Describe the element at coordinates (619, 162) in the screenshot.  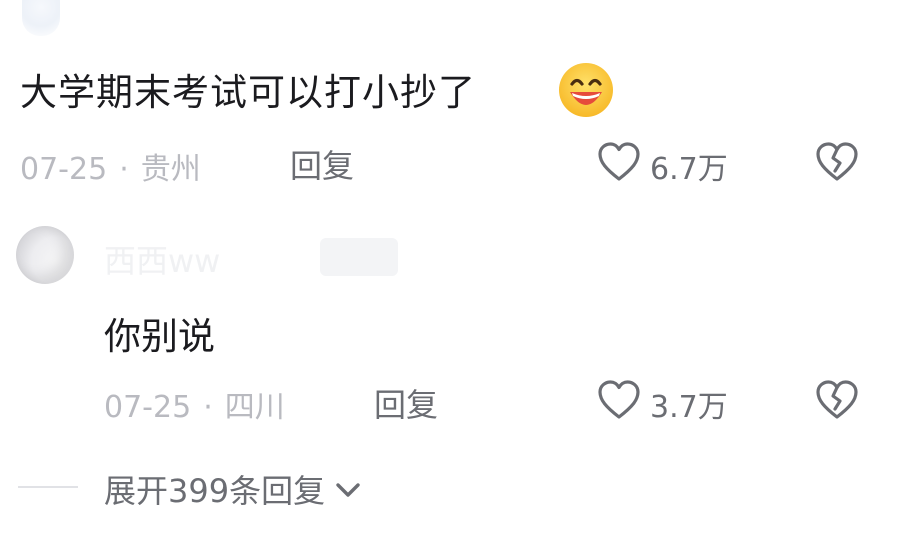
I see `like-heart-icon` at that location.